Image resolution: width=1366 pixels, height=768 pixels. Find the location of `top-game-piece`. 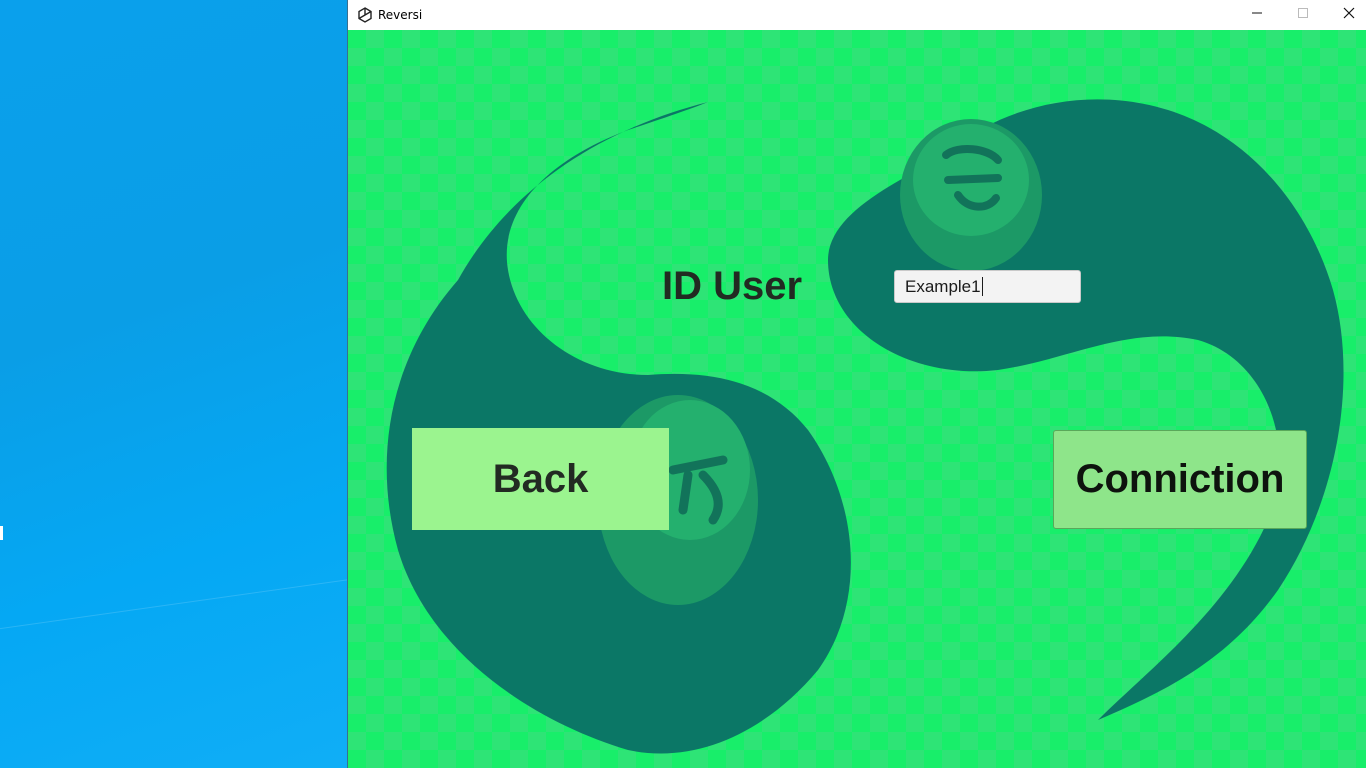

top-game-piece is located at coordinates (971, 195).